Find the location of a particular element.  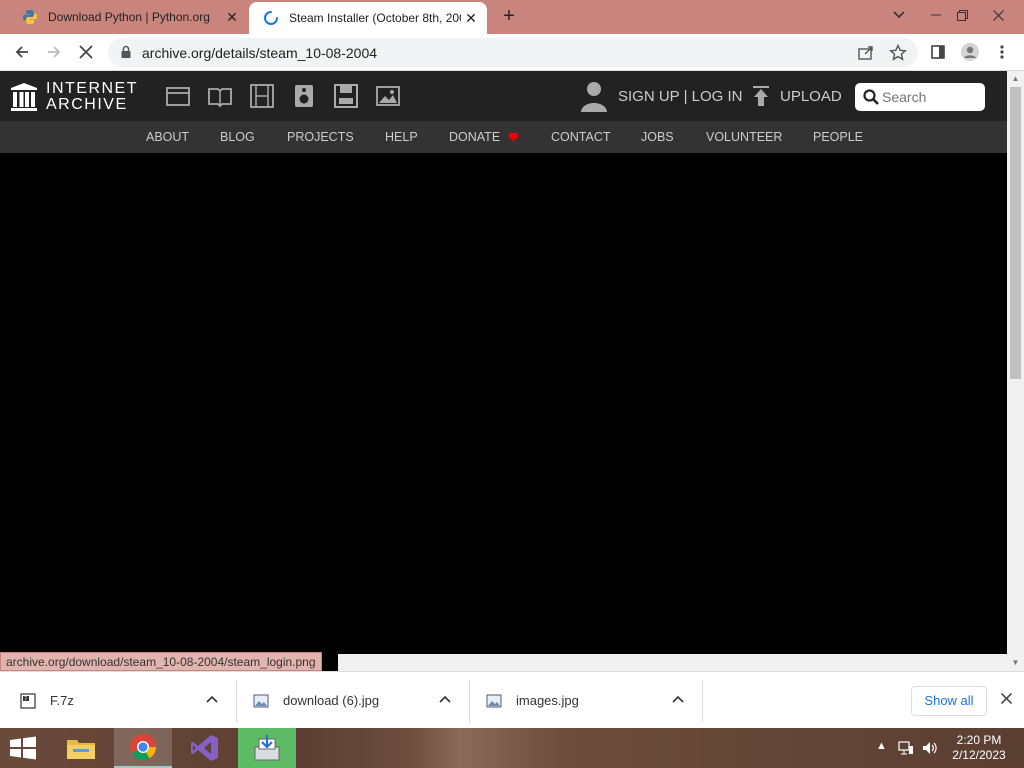

network-icon is located at coordinates (906, 748).